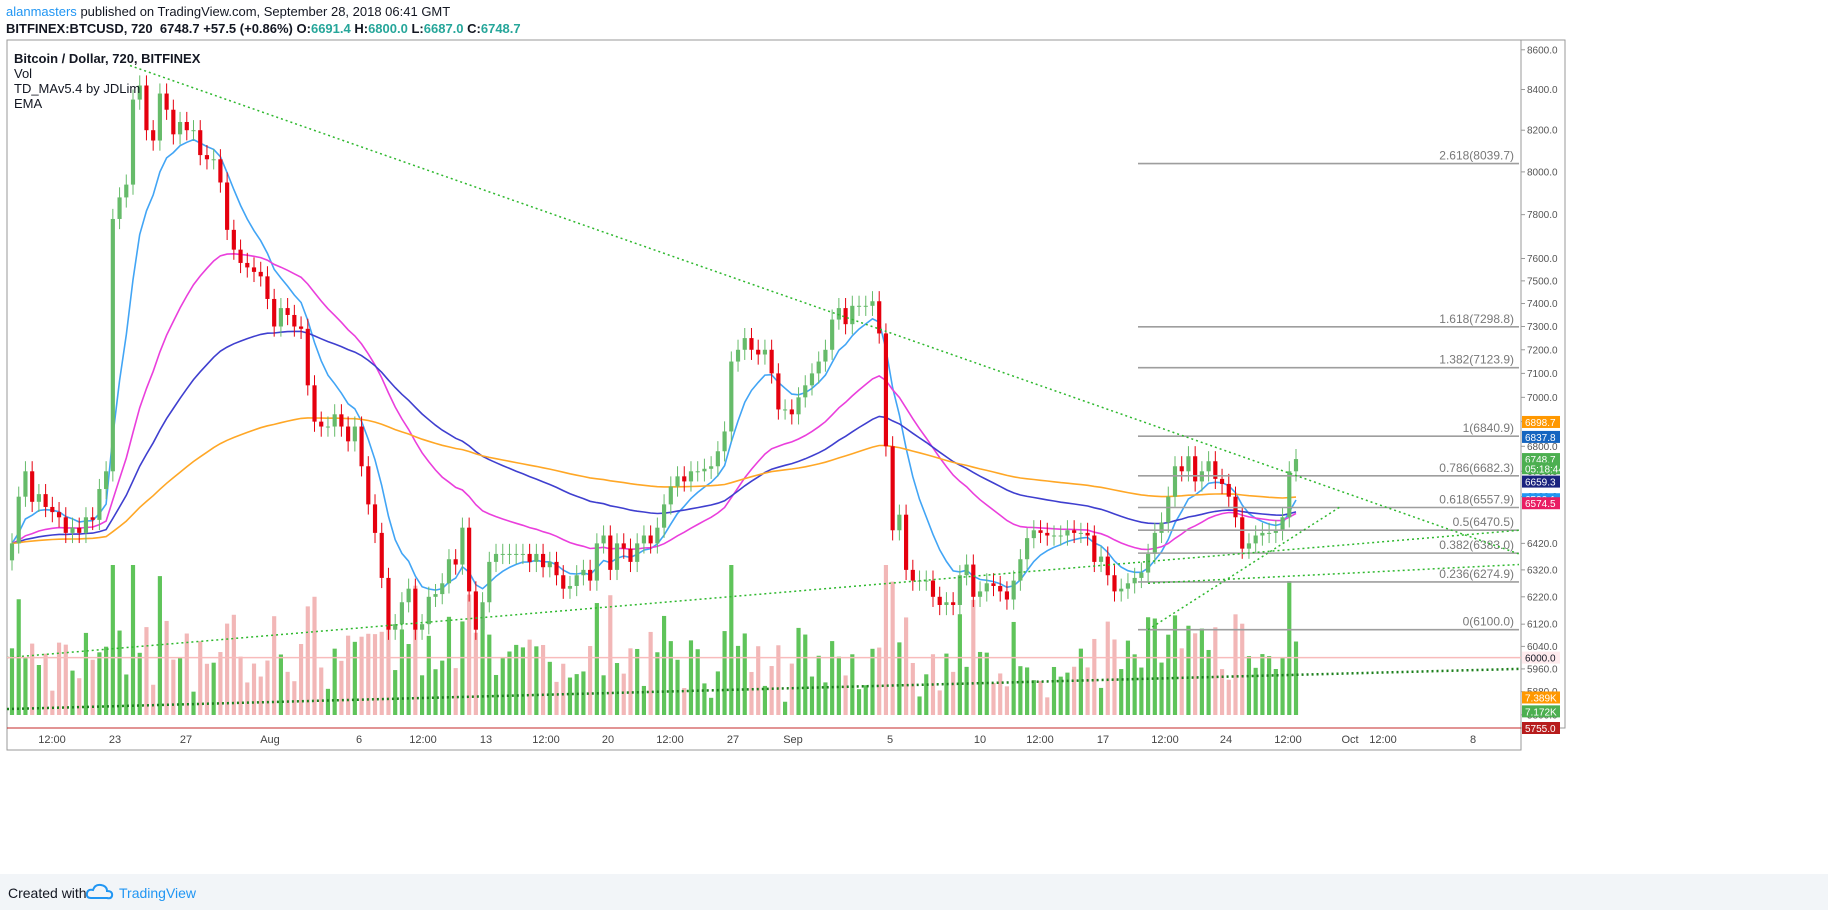  I want to click on price-tag-label: 05:18:44, so click(1544, 469).